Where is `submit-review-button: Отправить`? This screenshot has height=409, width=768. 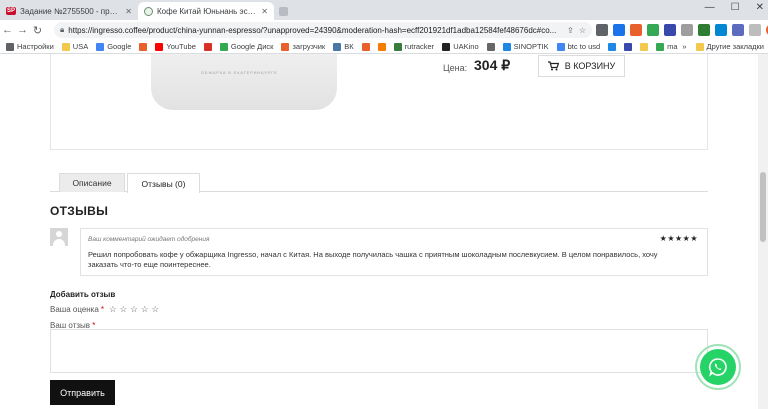 submit-review-button: Отправить is located at coordinates (82, 392).